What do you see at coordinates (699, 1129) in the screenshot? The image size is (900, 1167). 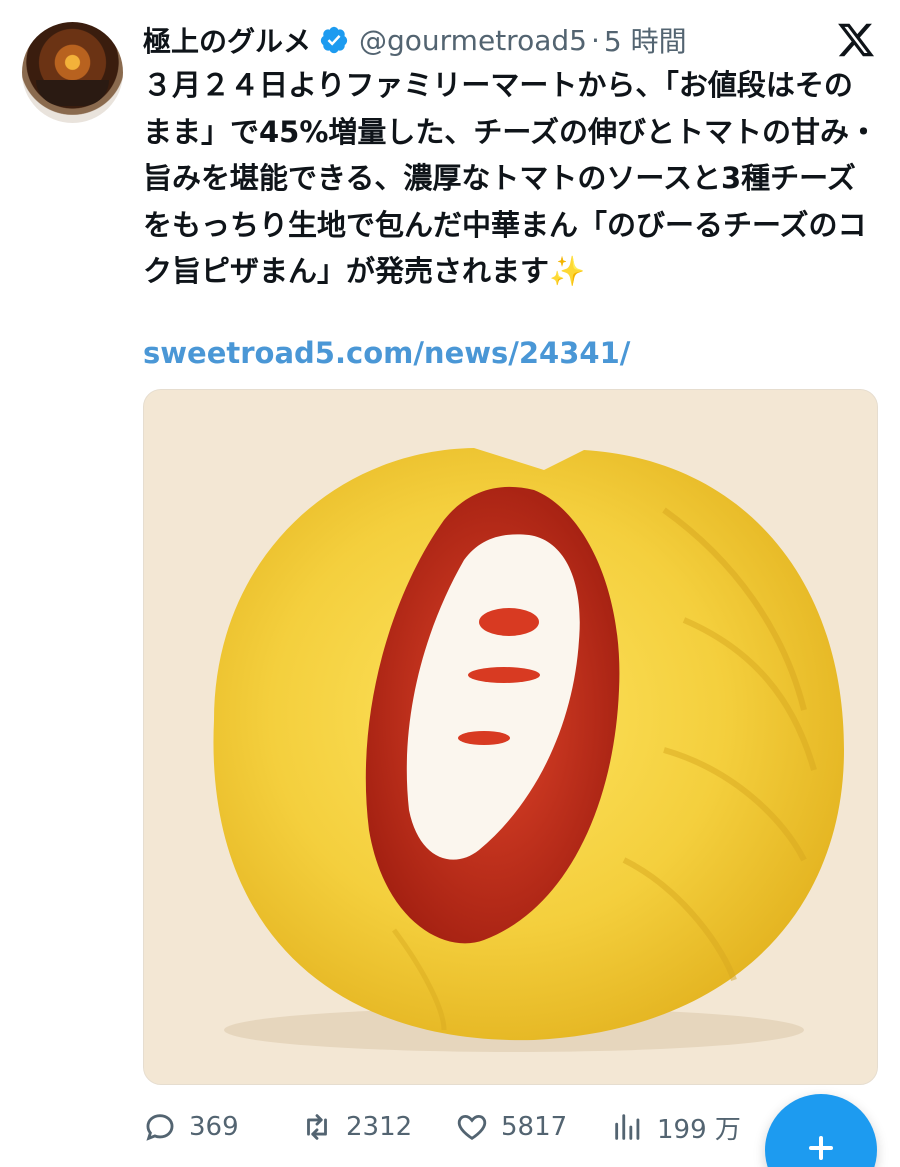 I see `view-count: 199 万` at bounding box center [699, 1129].